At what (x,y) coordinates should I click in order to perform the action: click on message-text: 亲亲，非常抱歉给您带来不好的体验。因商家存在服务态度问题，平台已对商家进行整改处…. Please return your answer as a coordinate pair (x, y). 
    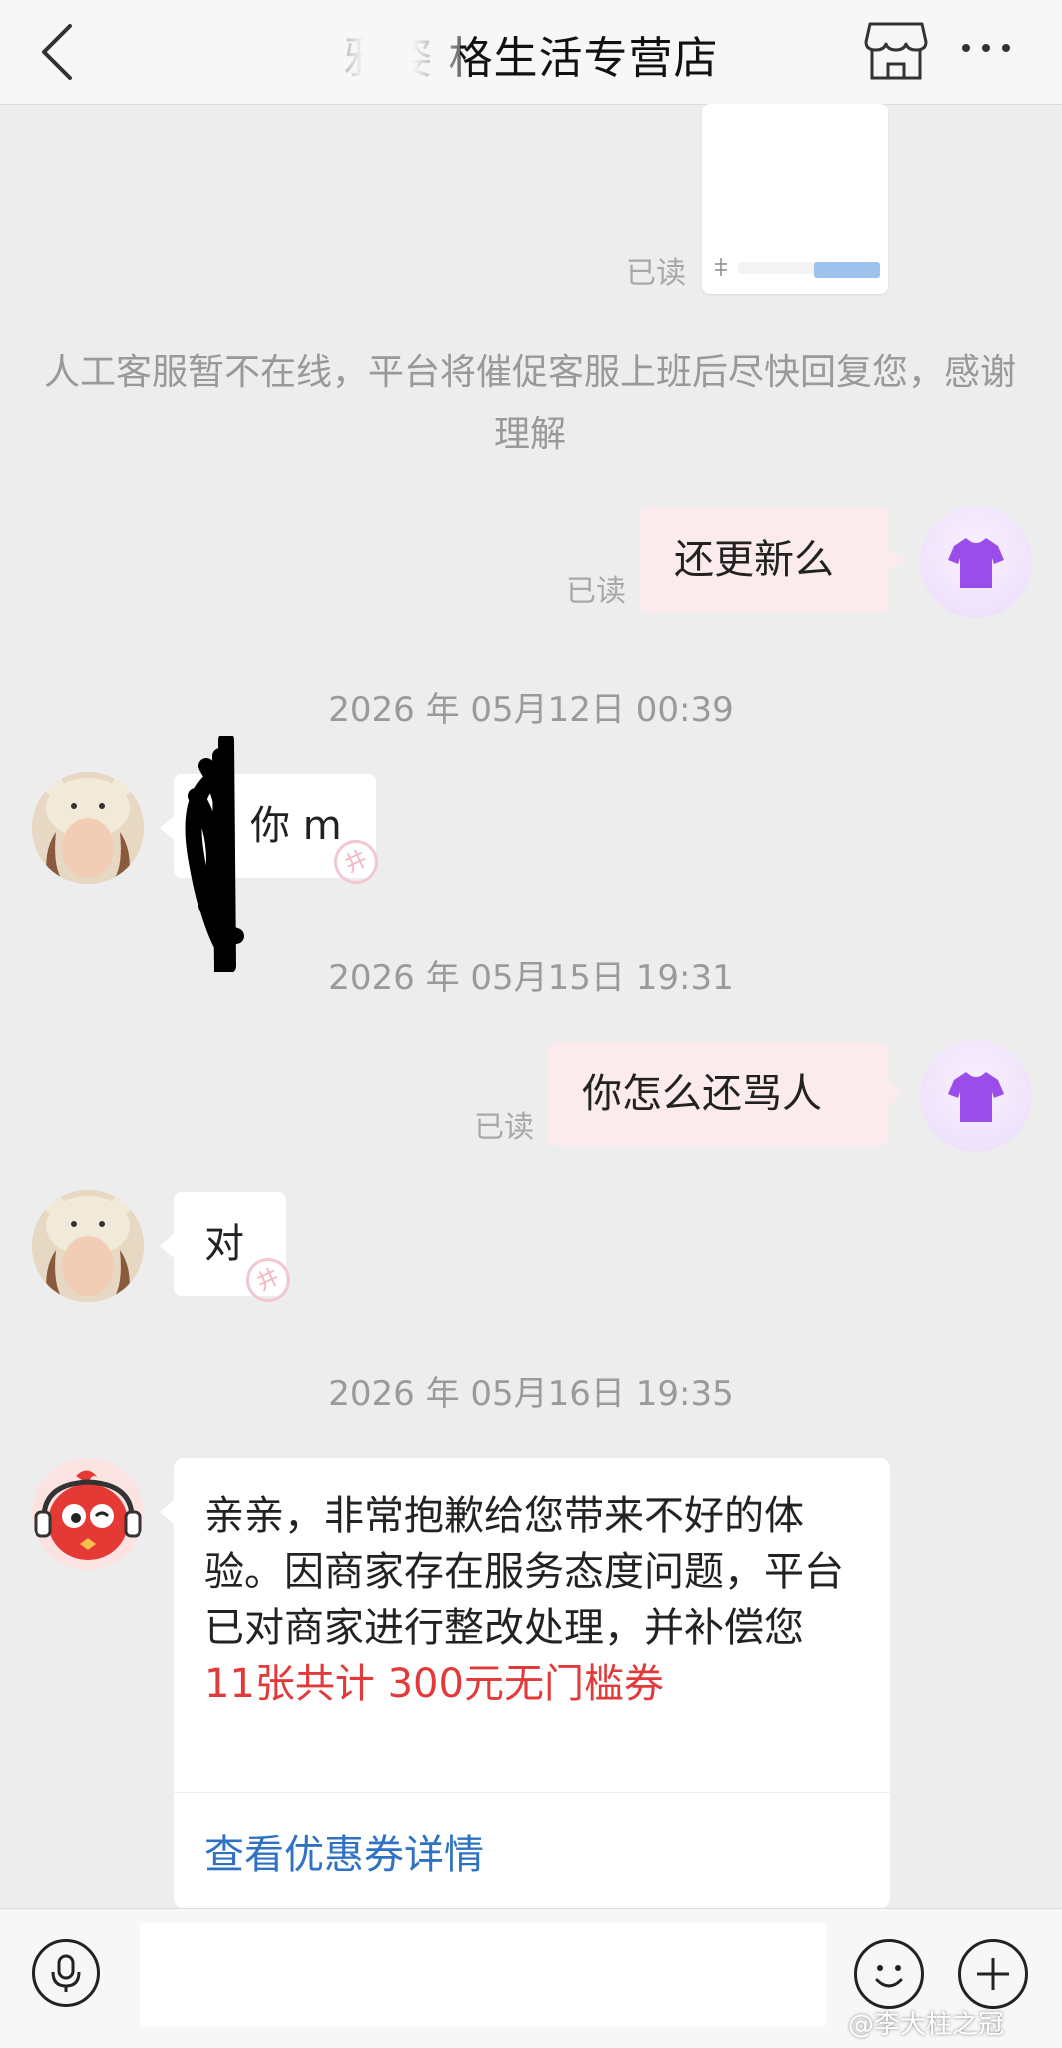
    Looking at the image, I should click on (524, 1572).